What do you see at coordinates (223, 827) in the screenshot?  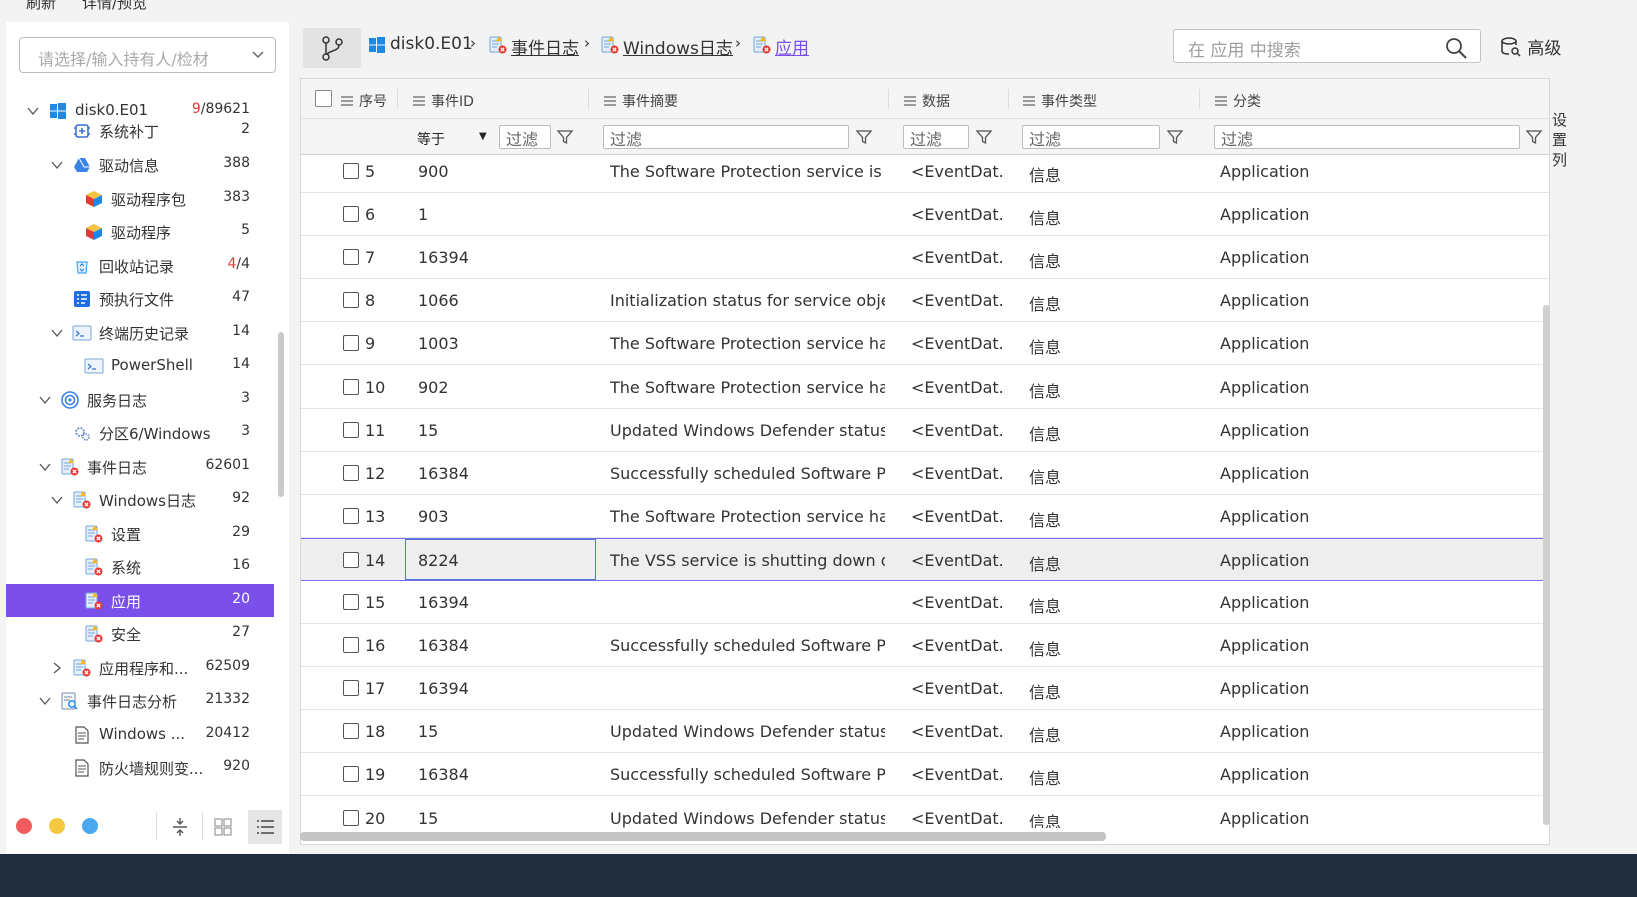 I see `grid-view-button` at bounding box center [223, 827].